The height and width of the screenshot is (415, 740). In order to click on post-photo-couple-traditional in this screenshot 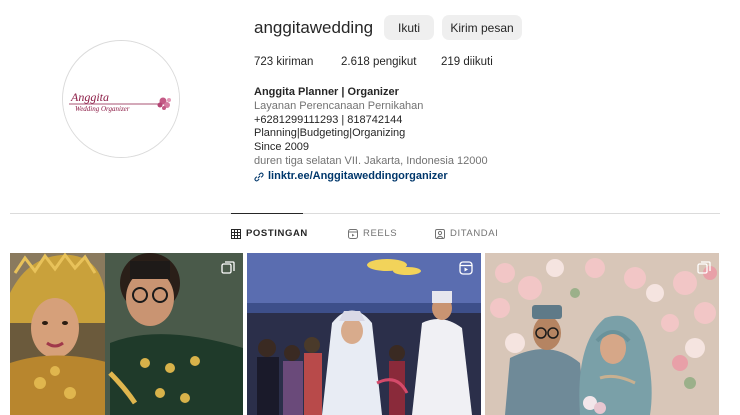, I will do `click(126, 334)`.